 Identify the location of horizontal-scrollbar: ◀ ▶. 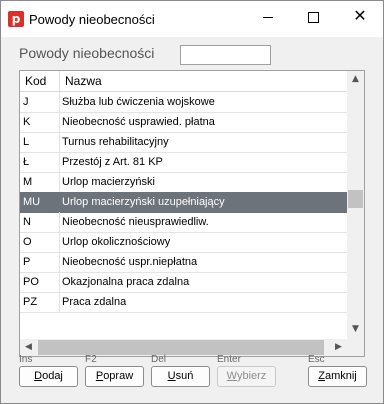
(183, 347).